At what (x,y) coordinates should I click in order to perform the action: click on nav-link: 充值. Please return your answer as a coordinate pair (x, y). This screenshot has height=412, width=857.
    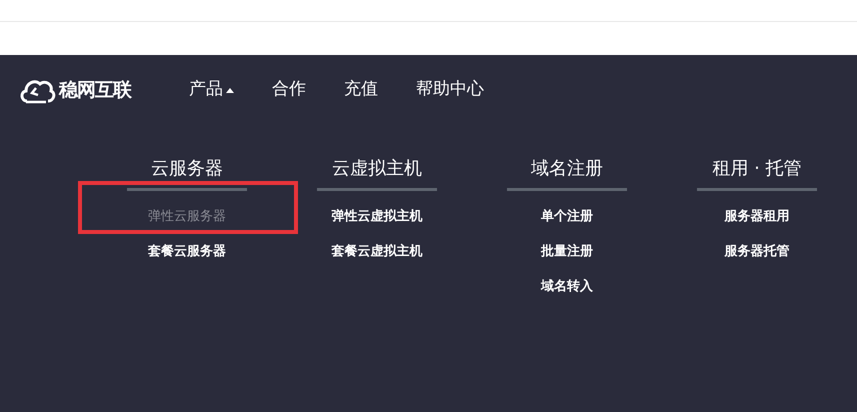
    Looking at the image, I should click on (361, 90).